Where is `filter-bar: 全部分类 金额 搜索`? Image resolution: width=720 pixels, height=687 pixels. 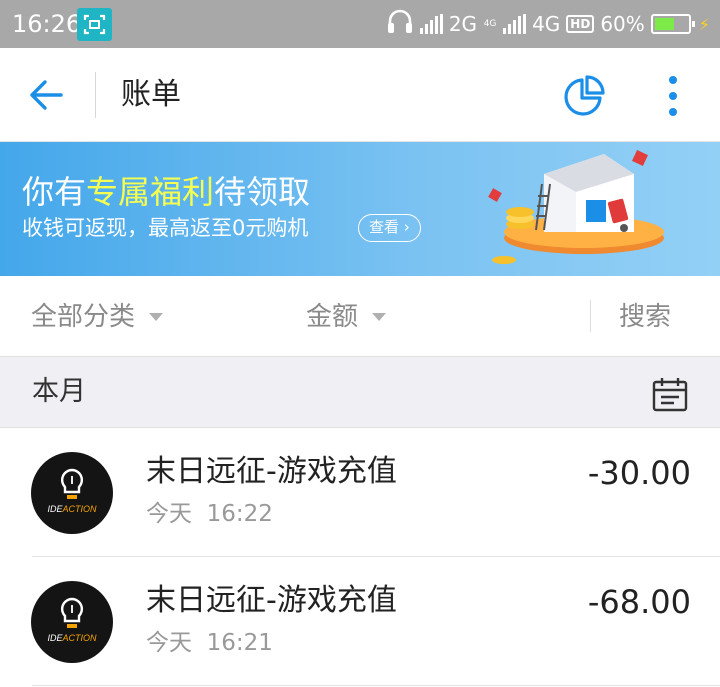 filter-bar: 全部分类 金额 搜索 is located at coordinates (360, 316).